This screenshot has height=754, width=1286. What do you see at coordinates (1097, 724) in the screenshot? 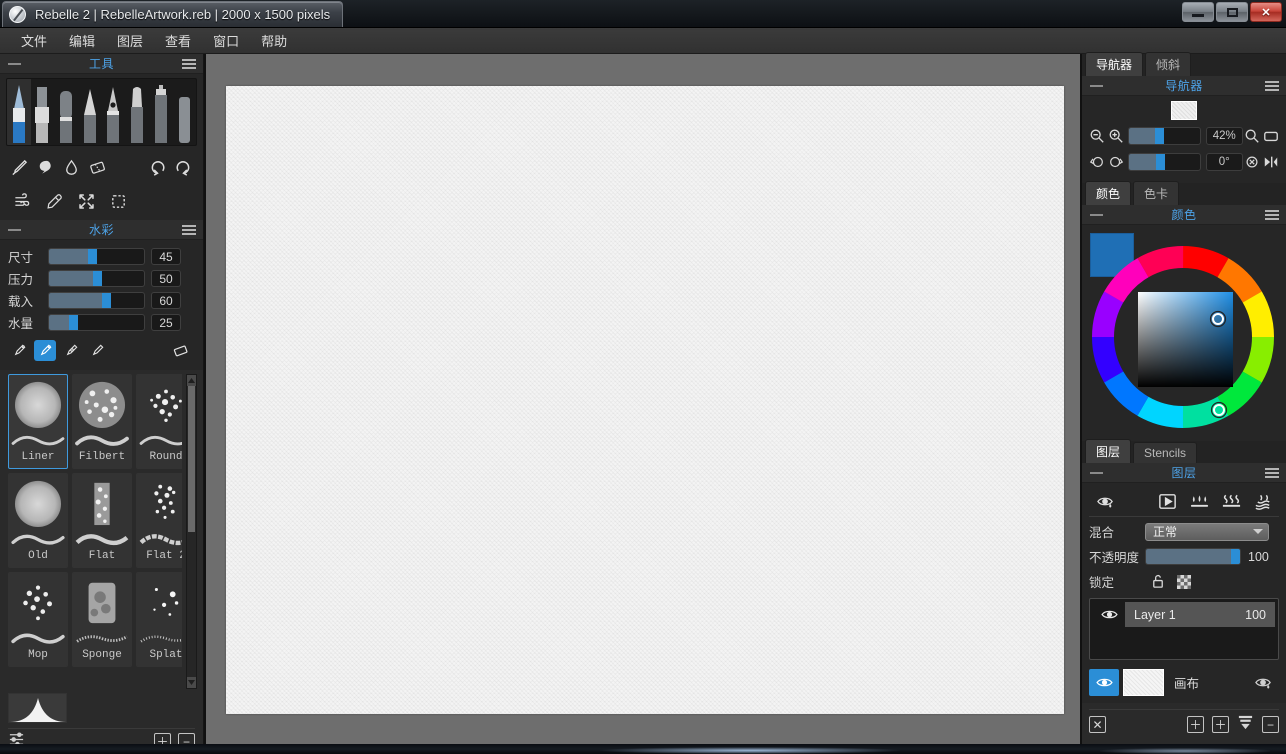
I see `delete-all-icon: ✕` at bounding box center [1097, 724].